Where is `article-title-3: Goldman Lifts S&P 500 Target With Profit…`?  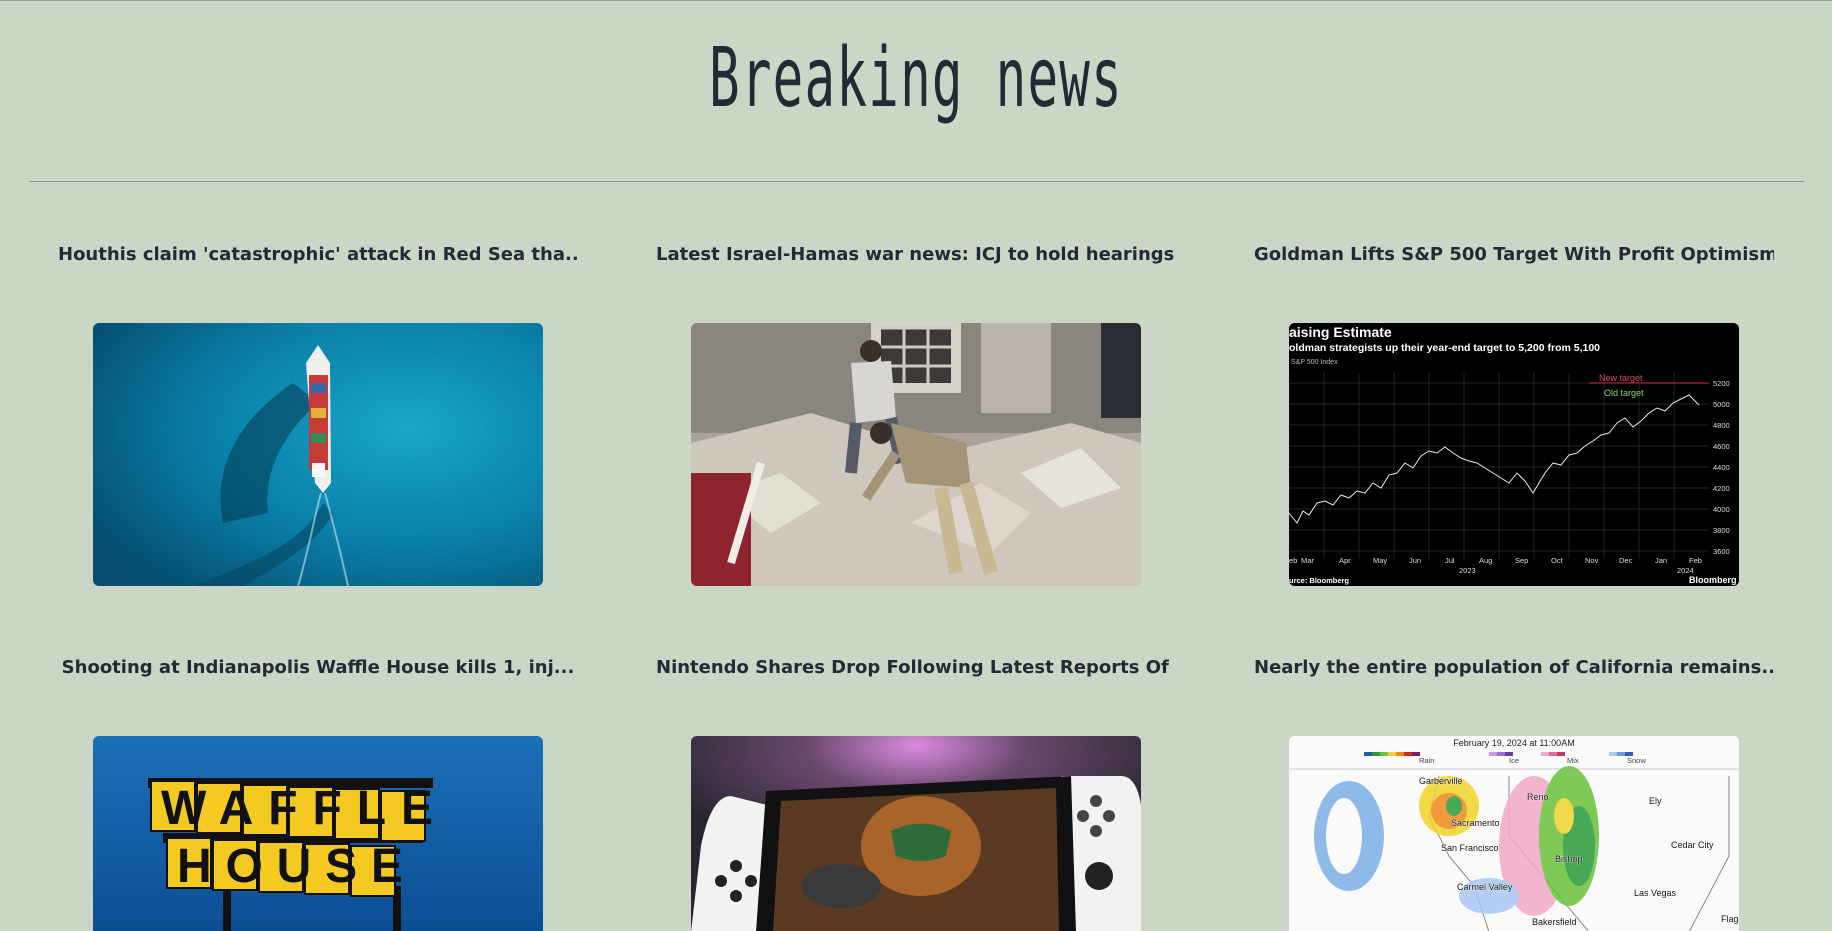 article-title-3: Goldman Lifts S&P 500 Target With Profit… is located at coordinates (1514, 255).